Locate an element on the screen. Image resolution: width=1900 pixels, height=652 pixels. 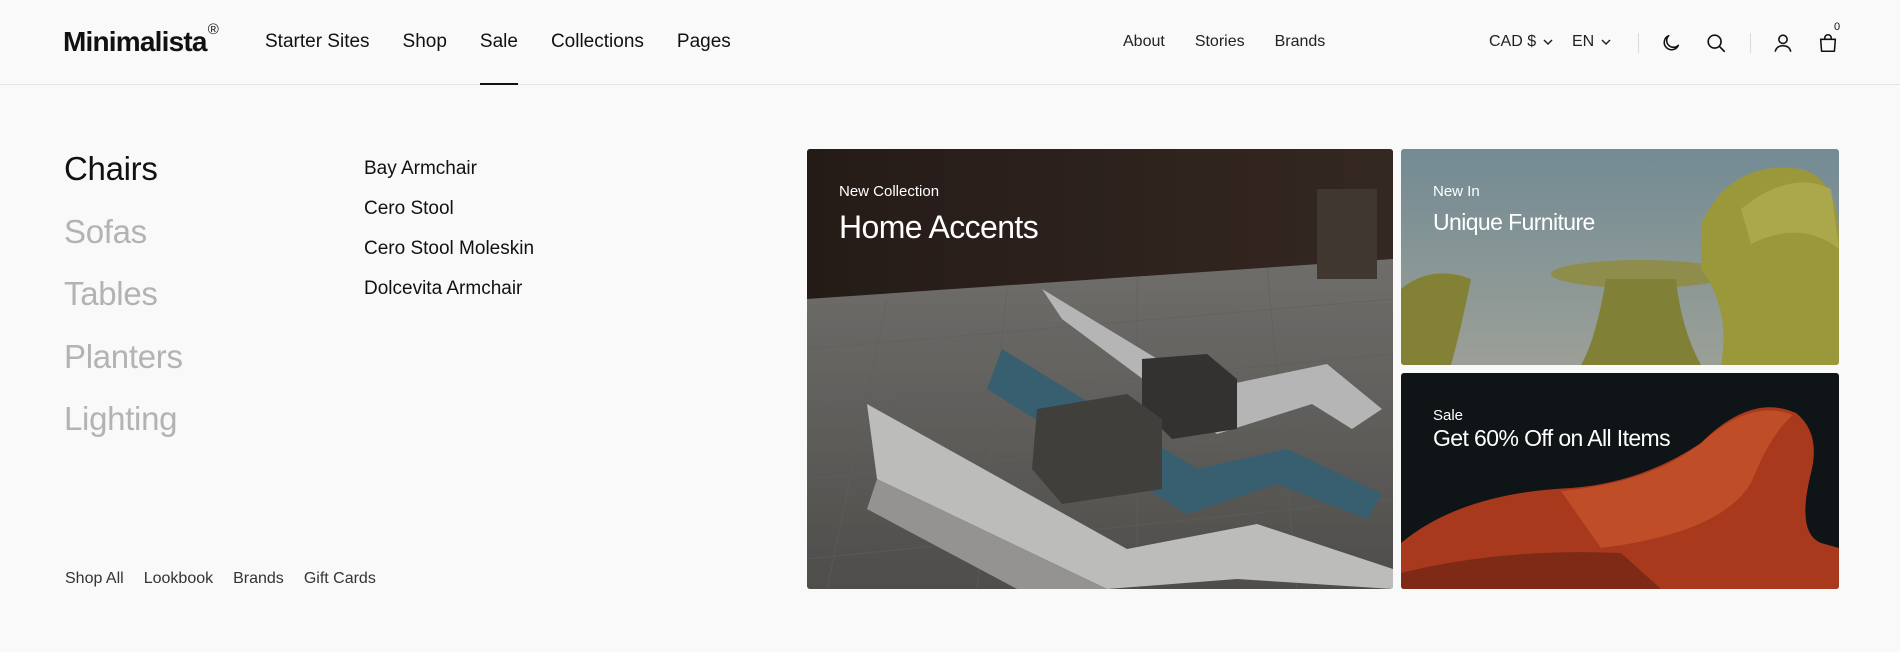
category-list: Chairs Sofas Tables Planters Lighting is located at coordinates (123, 306).